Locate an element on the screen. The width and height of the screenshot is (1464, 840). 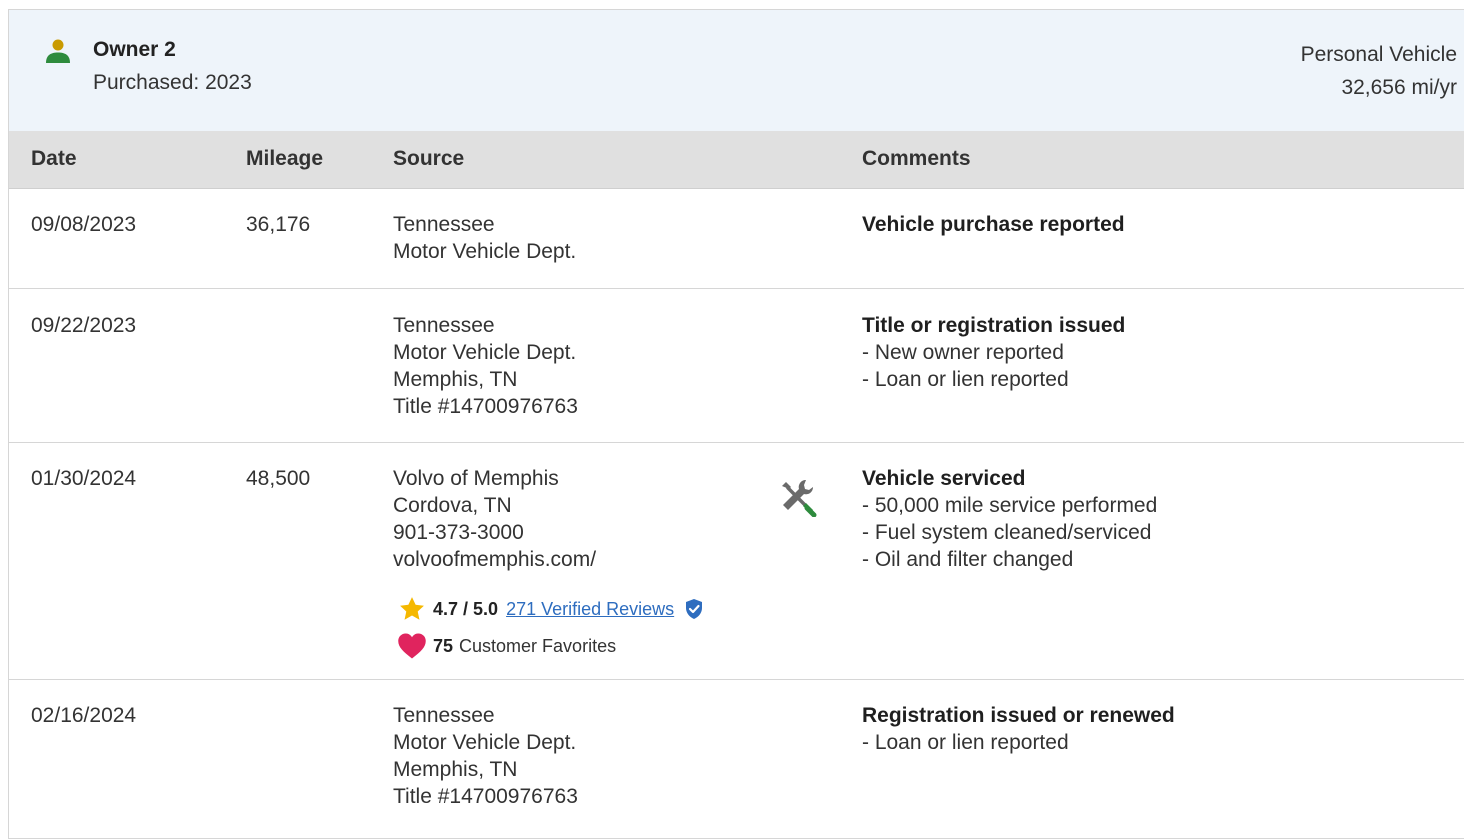
row-mileage: 48,500 is located at coordinates (278, 478).